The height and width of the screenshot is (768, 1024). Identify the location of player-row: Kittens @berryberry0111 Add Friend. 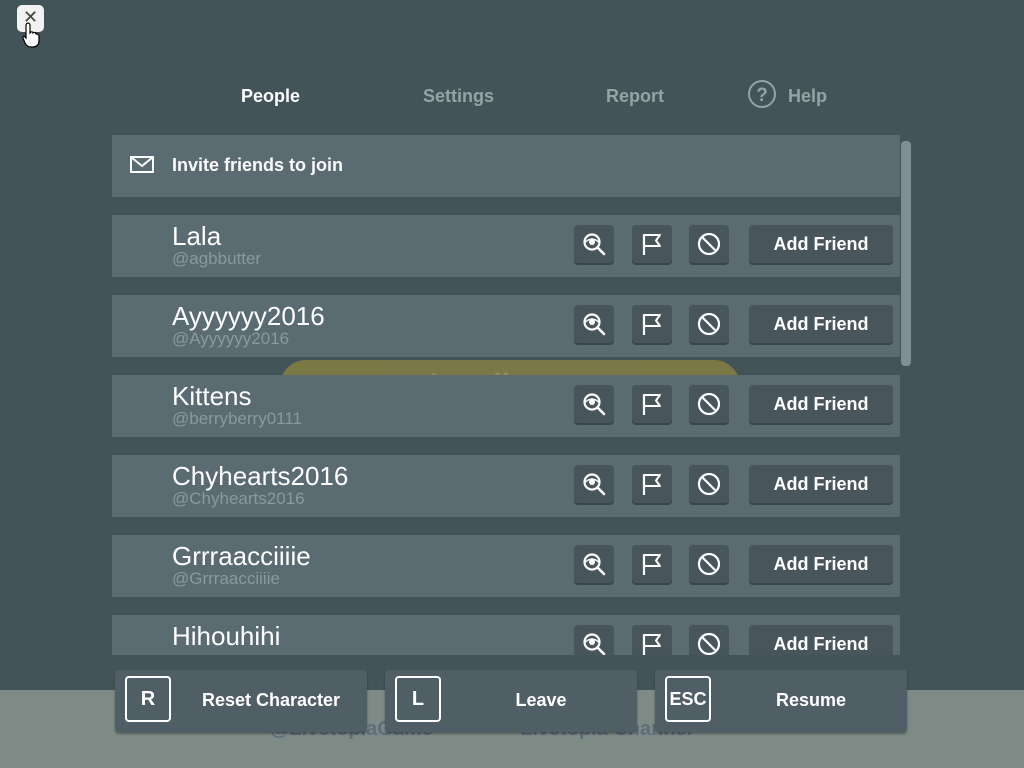
(506, 406).